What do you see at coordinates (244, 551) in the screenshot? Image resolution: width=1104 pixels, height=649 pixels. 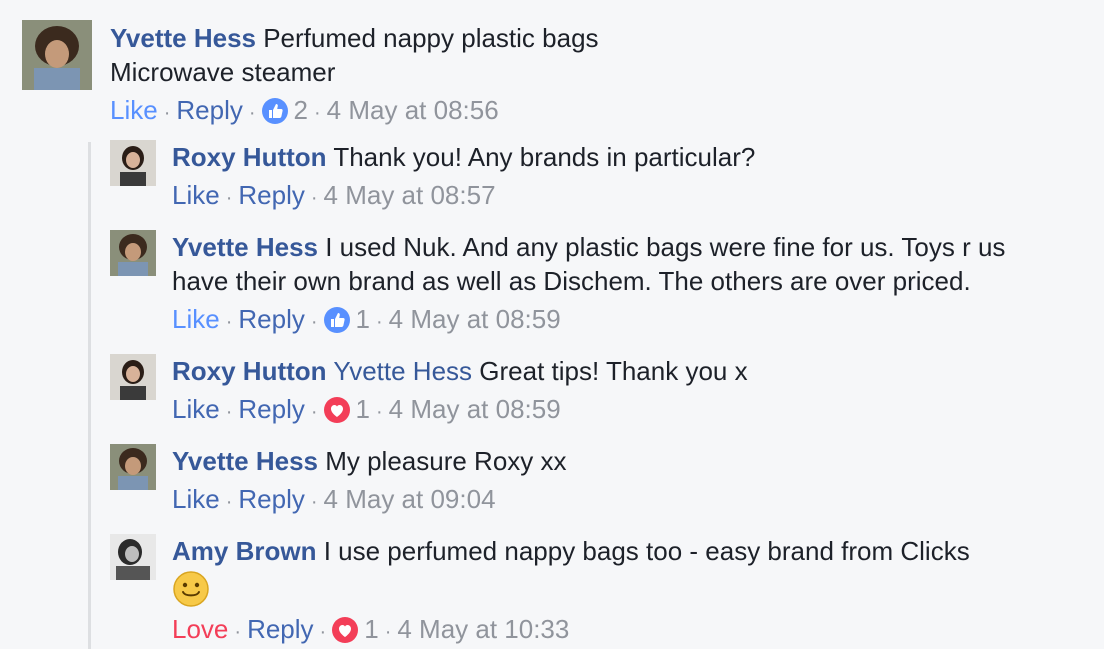 I see `comment-author: Amy Brown` at bounding box center [244, 551].